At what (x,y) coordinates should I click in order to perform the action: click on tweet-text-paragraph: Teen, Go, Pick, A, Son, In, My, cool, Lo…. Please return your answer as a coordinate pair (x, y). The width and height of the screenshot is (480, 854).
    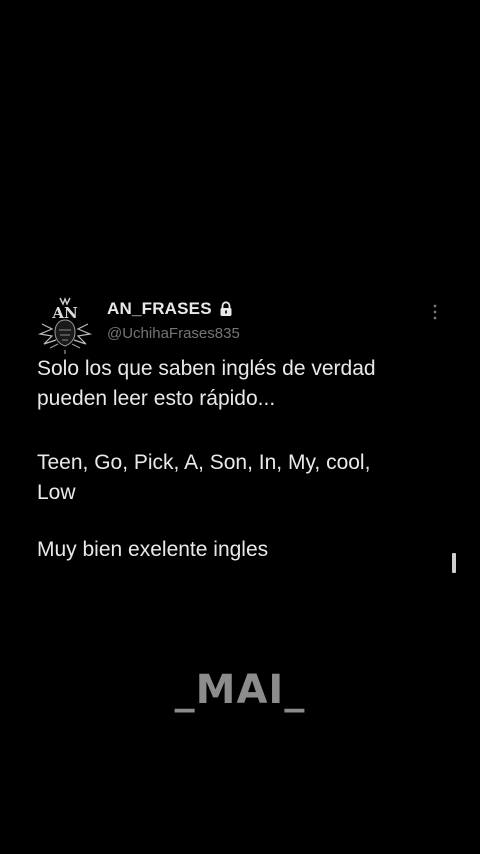
    Looking at the image, I should click on (204, 477).